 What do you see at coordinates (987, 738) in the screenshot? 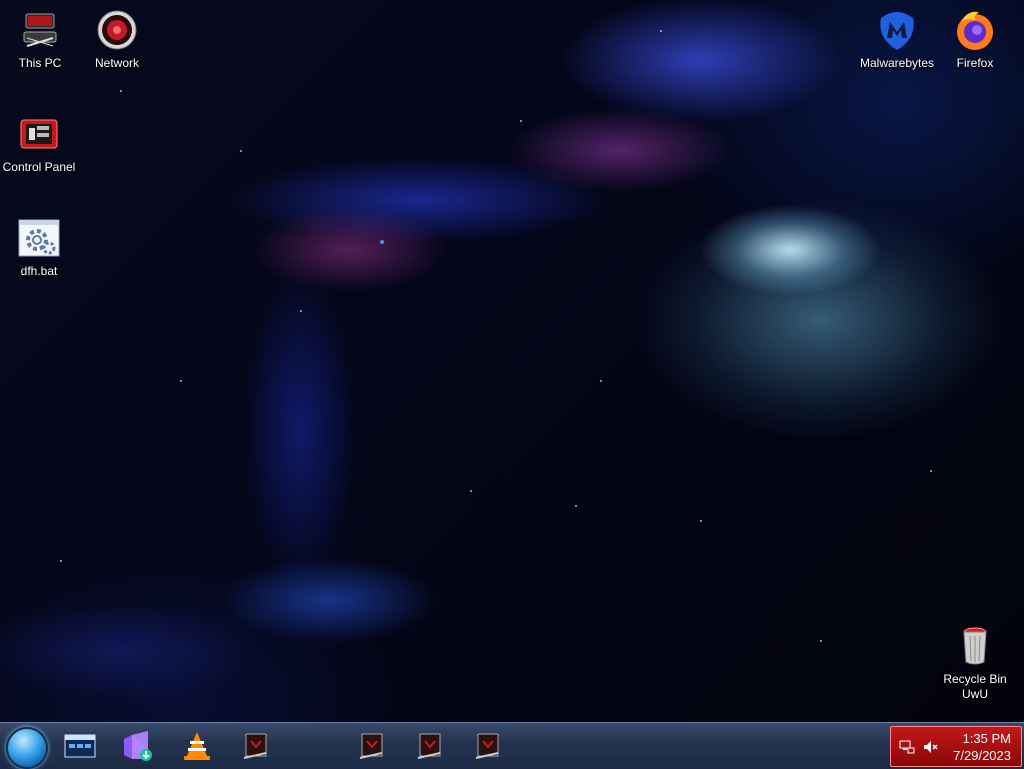
I see `clock-time: 1:35 PM` at bounding box center [987, 738].